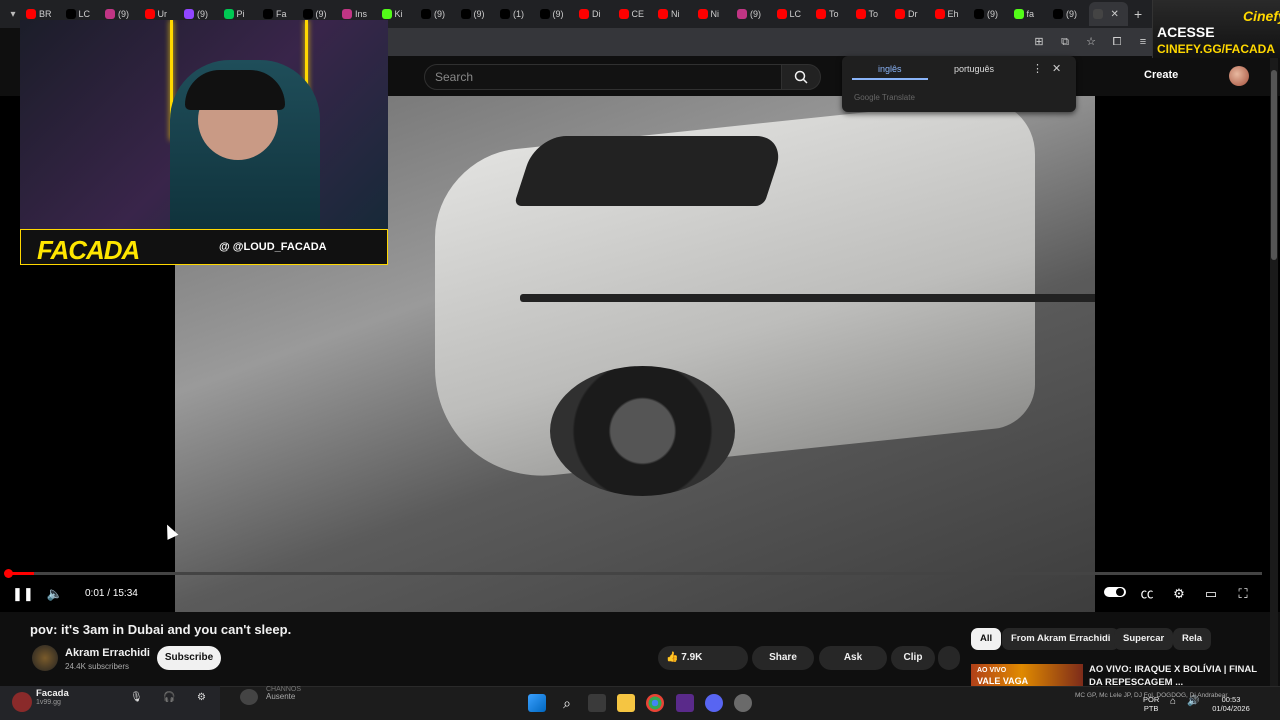  What do you see at coordinates (974, 69) in the screenshot?
I see `translate-lang-to: português` at bounding box center [974, 69].